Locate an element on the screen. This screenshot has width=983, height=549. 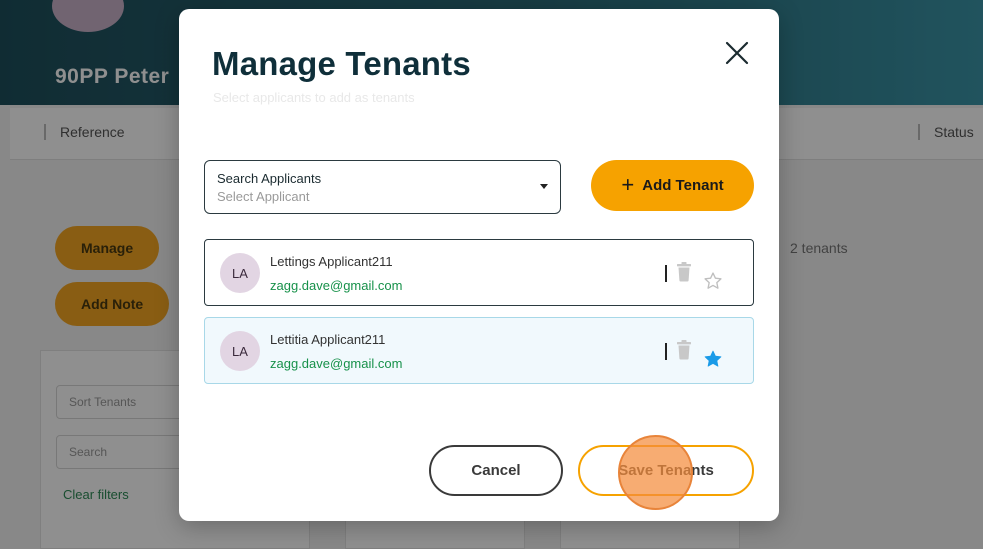
add-tenant-button: + Add Tenant is located at coordinates (672, 185).